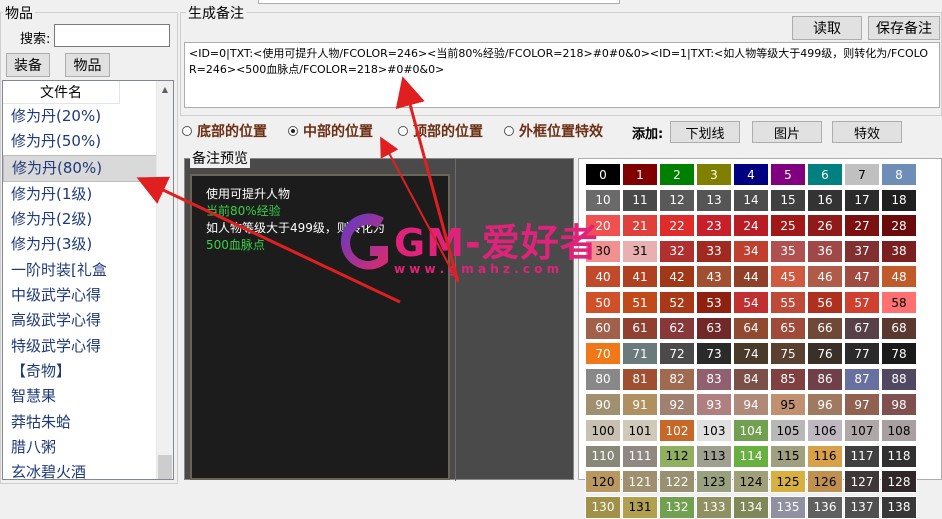 This screenshot has width=942, height=519. What do you see at coordinates (677, 379) in the screenshot?
I see `palette-cell: 82` at bounding box center [677, 379].